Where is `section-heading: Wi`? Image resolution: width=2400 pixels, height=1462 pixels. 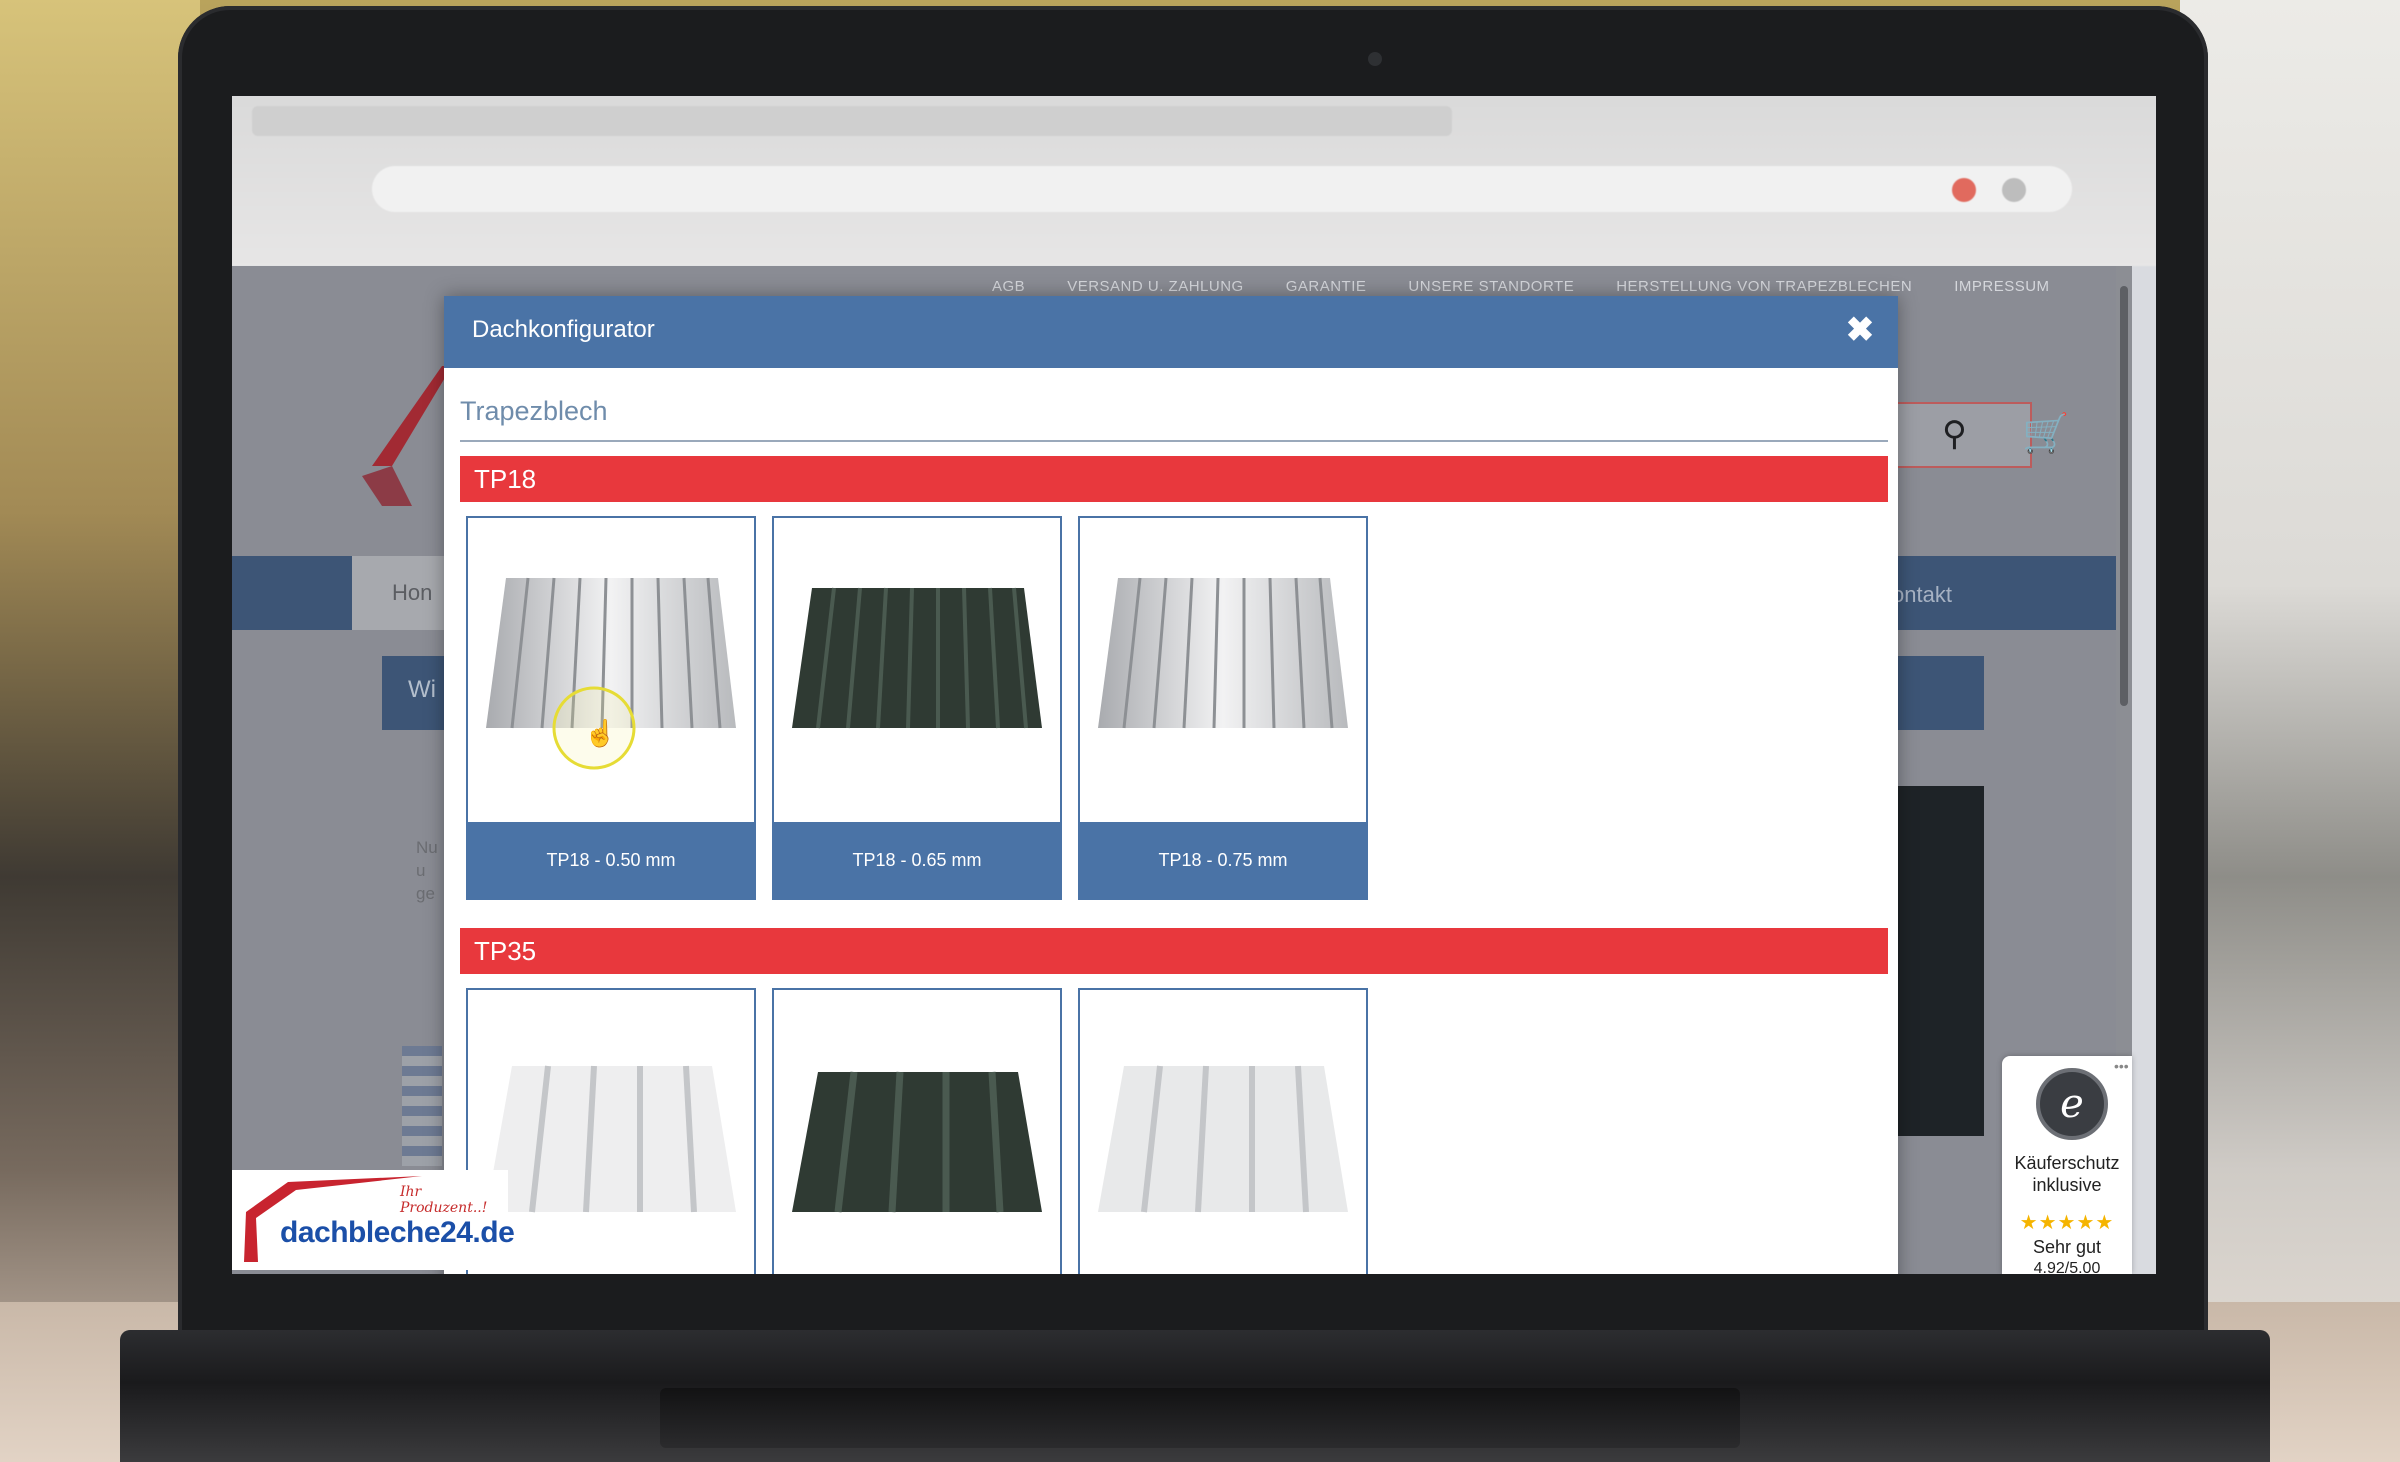 section-heading: Wi is located at coordinates (413, 693).